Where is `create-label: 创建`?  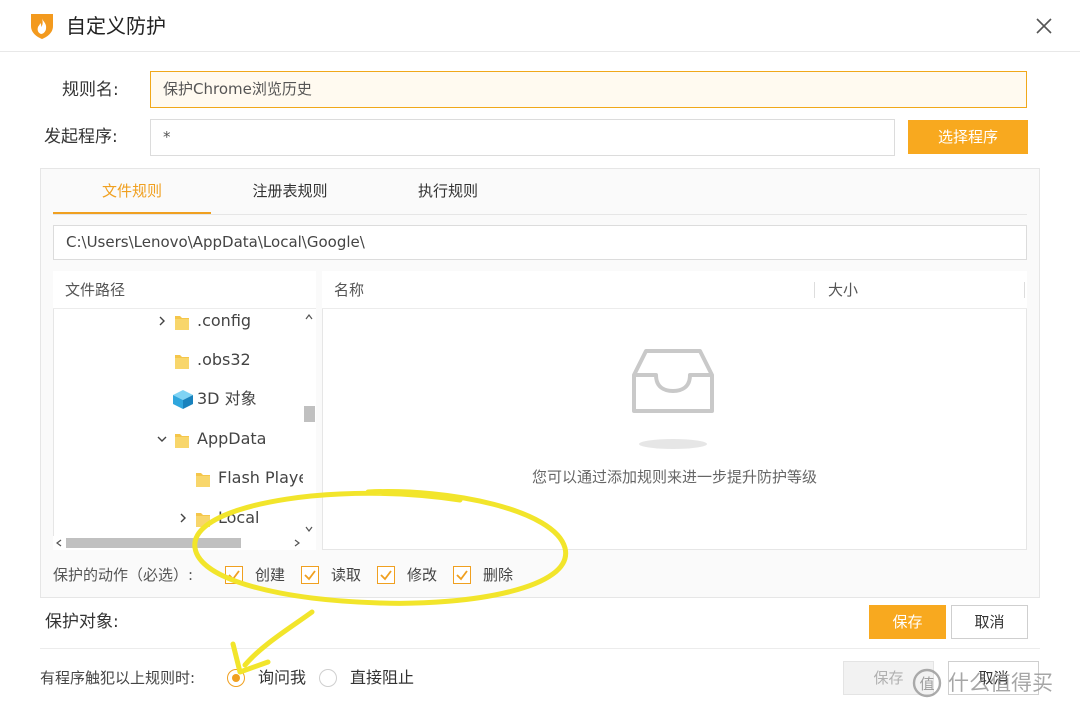 create-label: 创建 is located at coordinates (270, 575).